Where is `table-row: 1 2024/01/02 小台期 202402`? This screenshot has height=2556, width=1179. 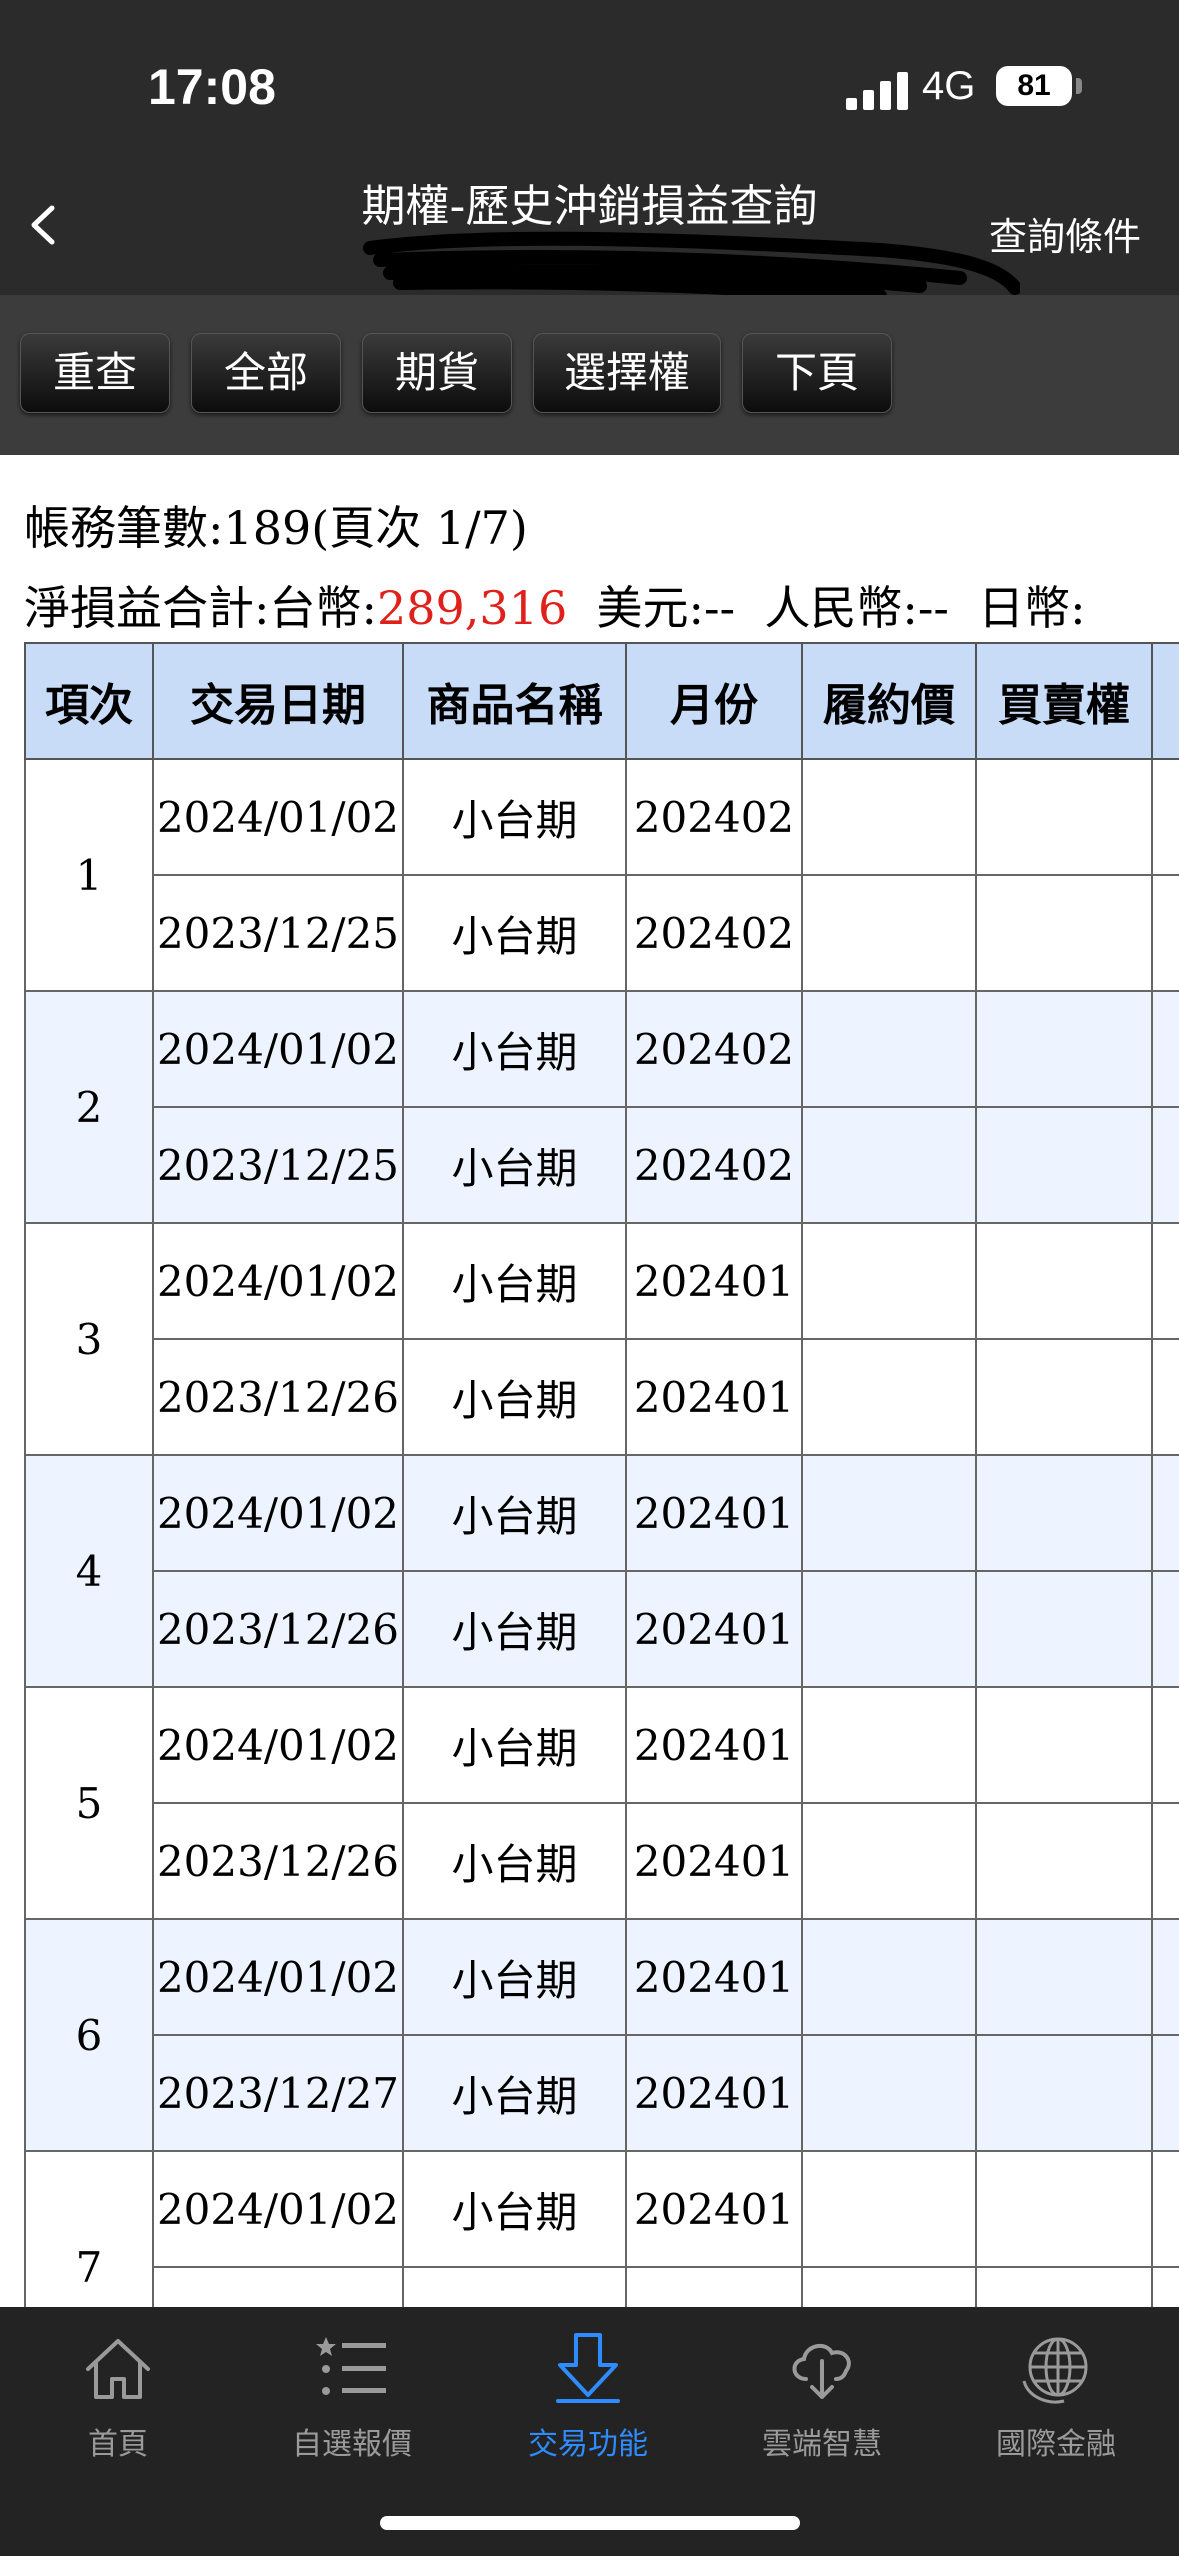
table-row: 1 2024/01/02 小台期 202402 is located at coordinates (601, 875).